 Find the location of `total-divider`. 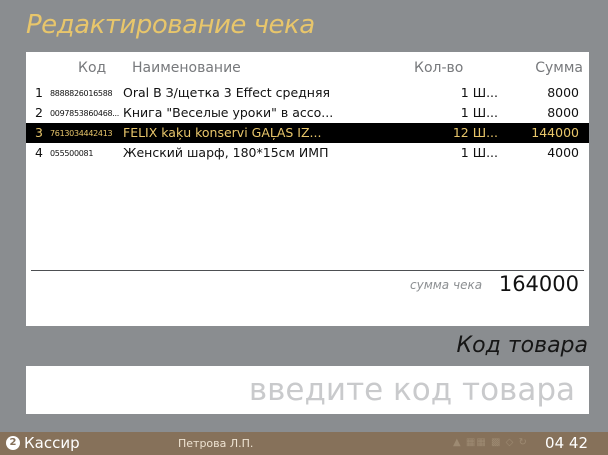

total-divider is located at coordinates (307, 270).